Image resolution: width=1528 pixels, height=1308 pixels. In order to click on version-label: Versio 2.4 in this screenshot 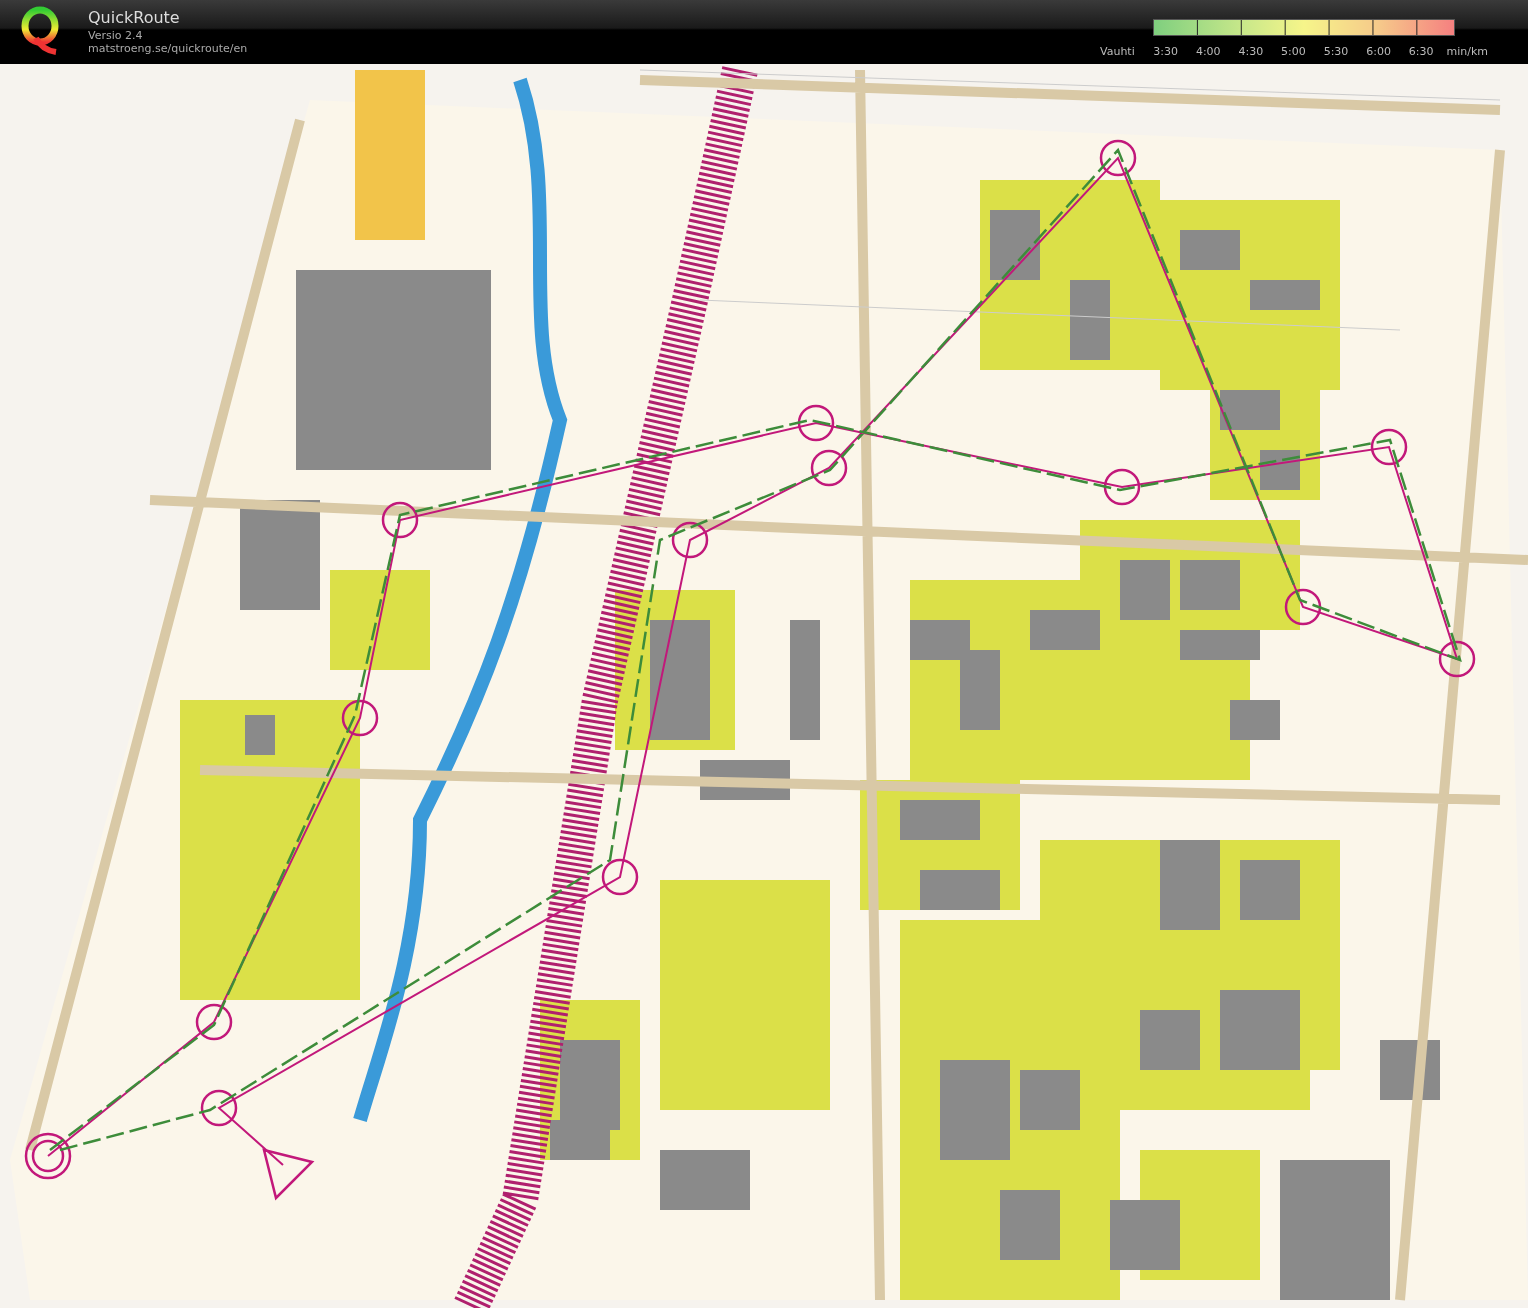, I will do `click(116, 35)`.